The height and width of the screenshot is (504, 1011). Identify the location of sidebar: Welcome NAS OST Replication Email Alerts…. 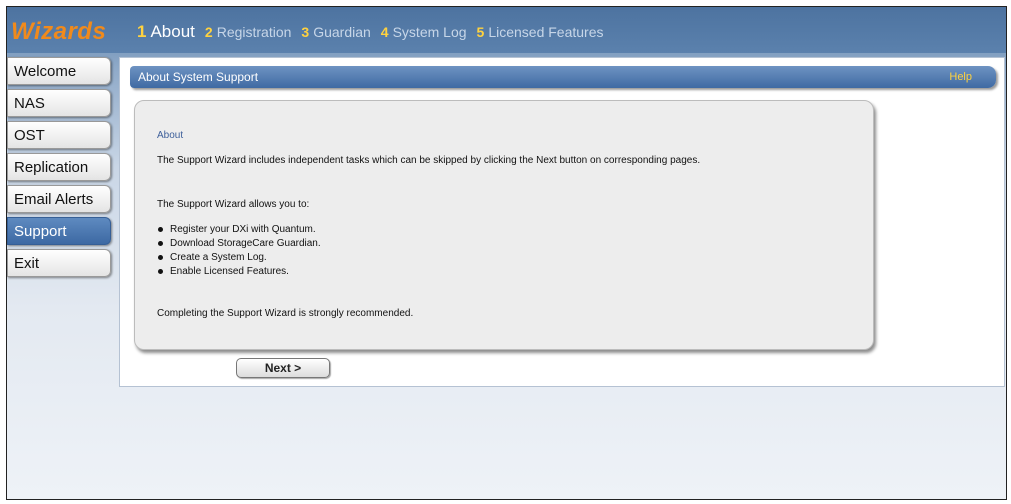
(60, 169).